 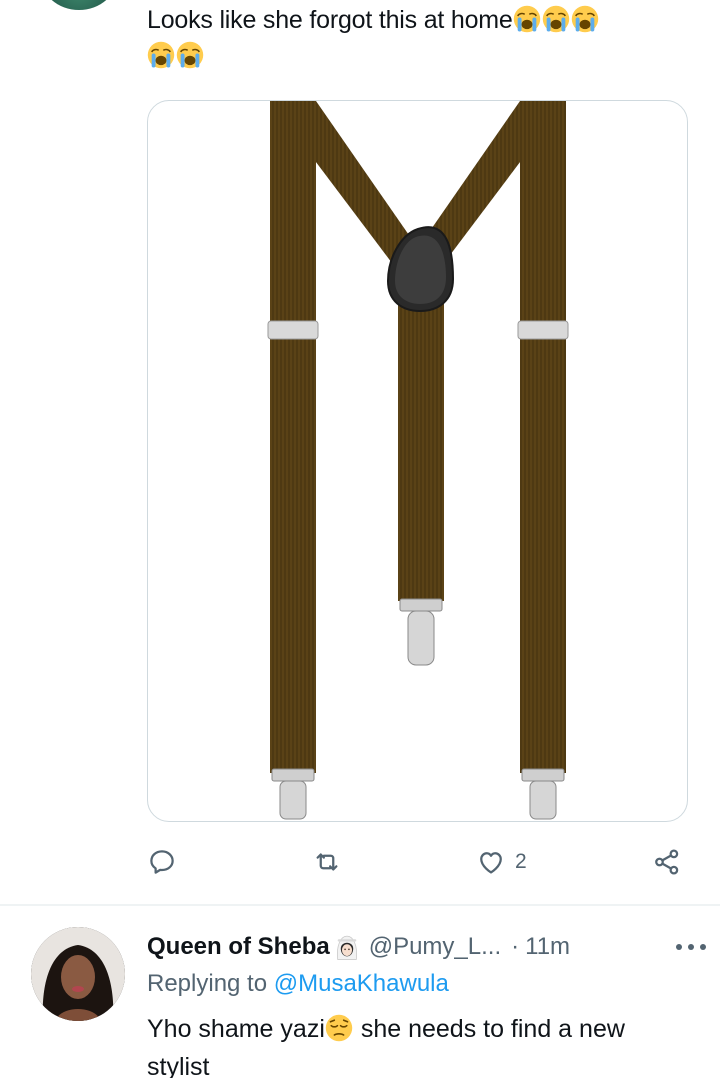 What do you see at coordinates (327, 862) in the screenshot?
I see `retweet-icon` at bounding box center [327, 862].